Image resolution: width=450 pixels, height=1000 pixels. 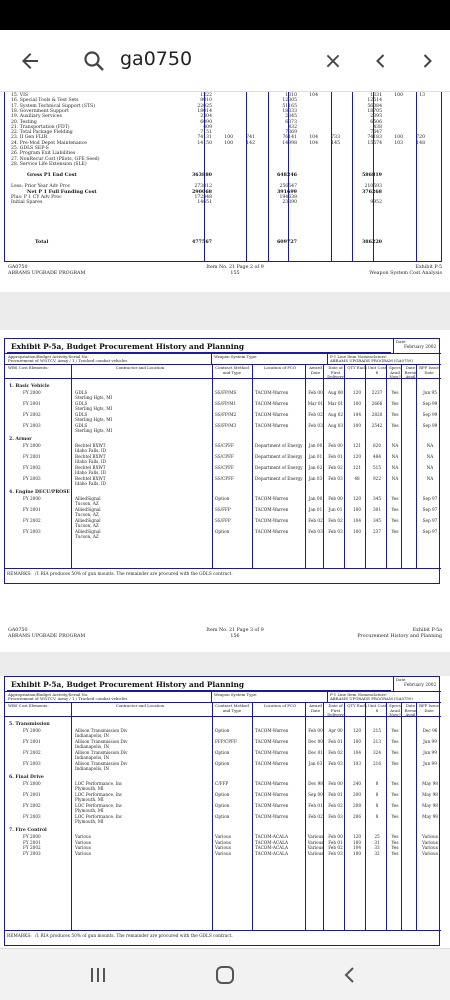 What do you see at coordinates (377, 752) in the screenshot?
I see `unit-cost: 324` at bounding box center [377, 752].